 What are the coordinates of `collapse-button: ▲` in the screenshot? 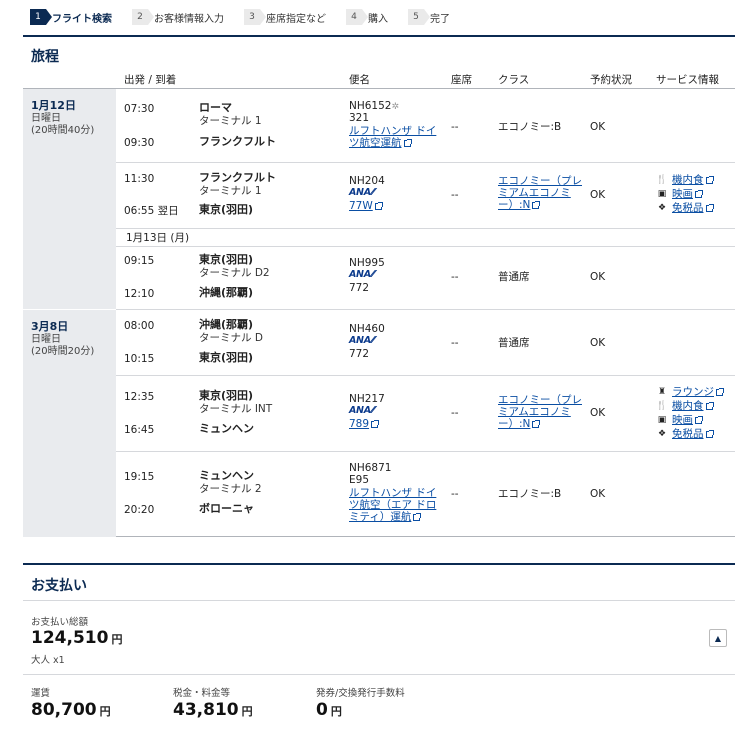 It's located at (718, 638).